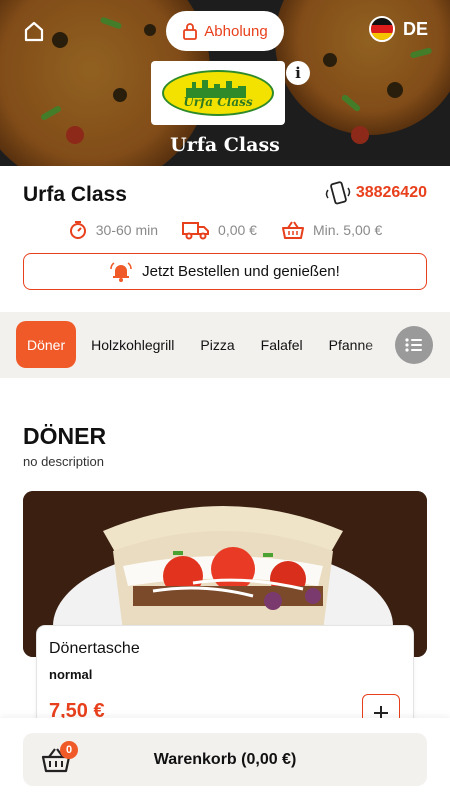  Describe the element at coordinates (75, 194) in the screenshot. I see `restaurant-name: Urfa Class` at that location.